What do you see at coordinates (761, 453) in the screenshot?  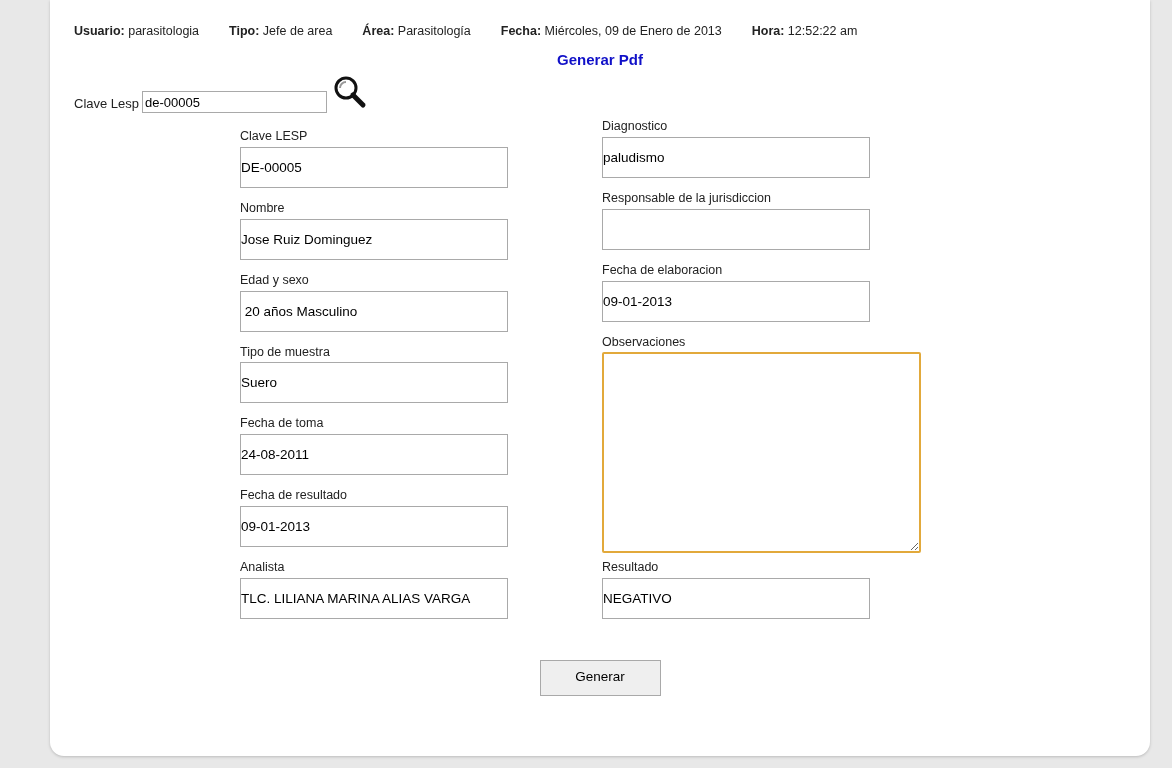 I see `text-area` at bounding box center [761, 453].